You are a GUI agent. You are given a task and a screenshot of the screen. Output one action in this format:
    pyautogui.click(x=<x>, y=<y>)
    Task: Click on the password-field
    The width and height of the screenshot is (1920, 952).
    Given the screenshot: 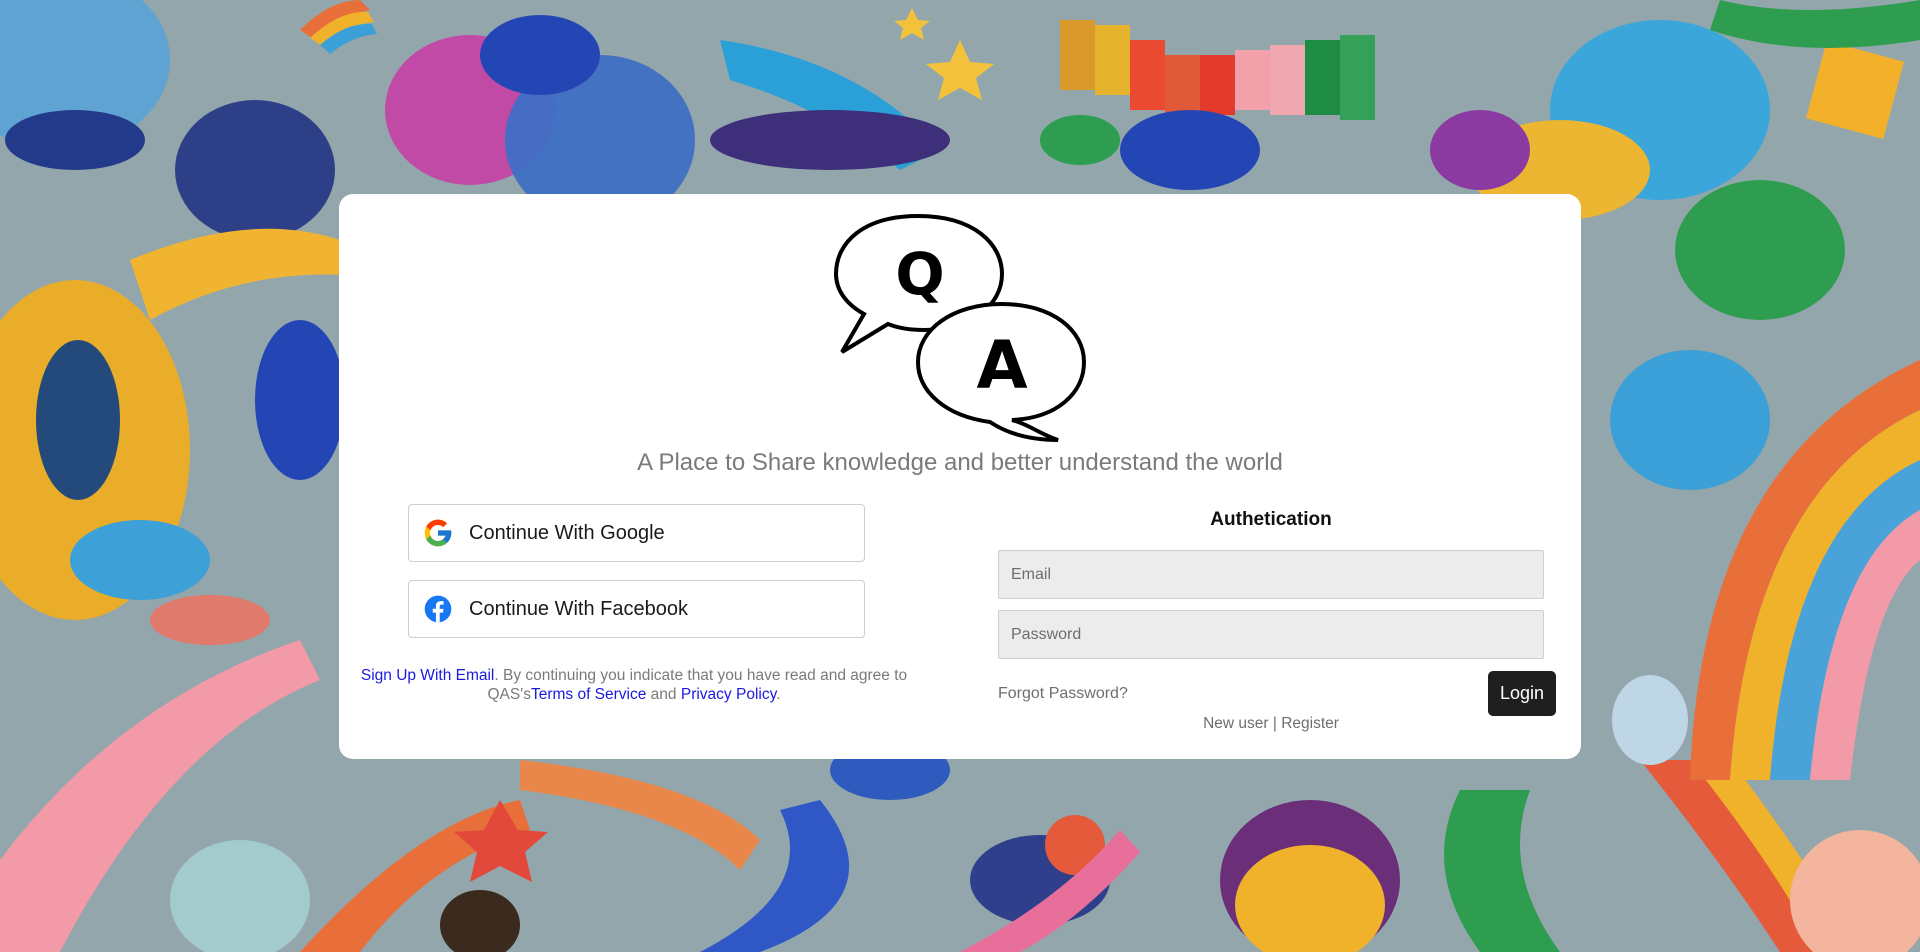 What is the action you would take?
    pyautogui.click(x=1271, y=634)
    